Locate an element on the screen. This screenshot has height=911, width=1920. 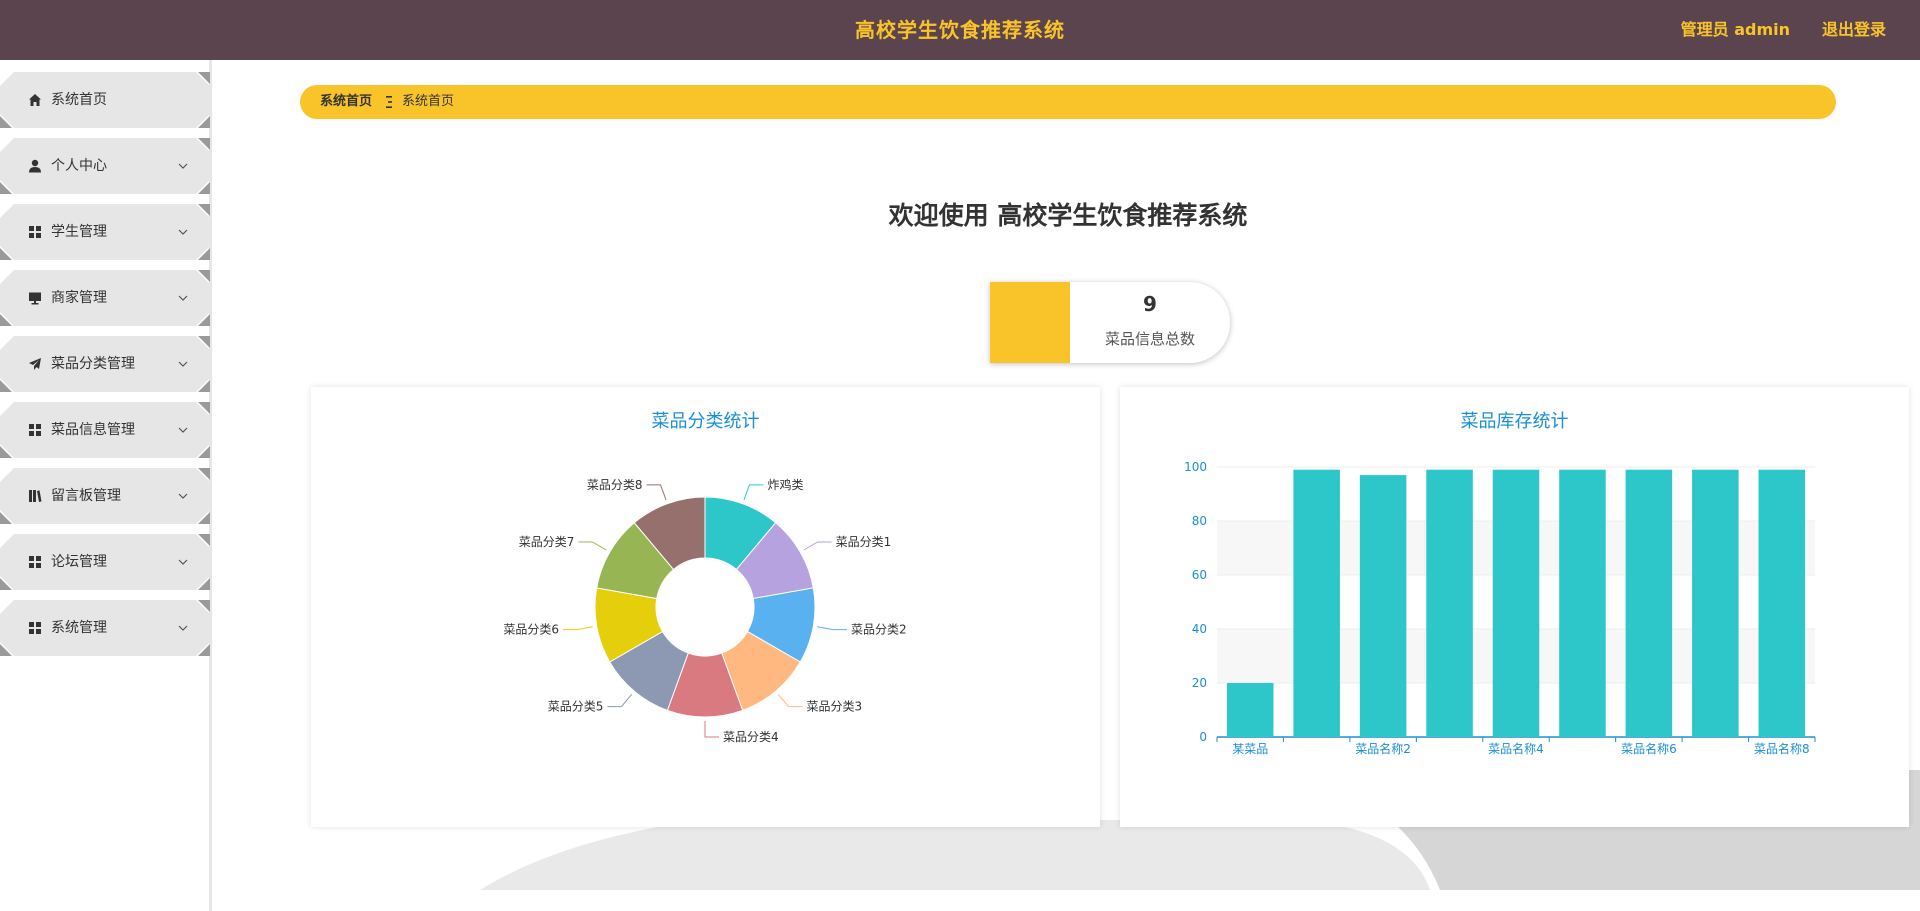
pie-slice-label: 菜品分类7 is located at coordinates (547, 542).